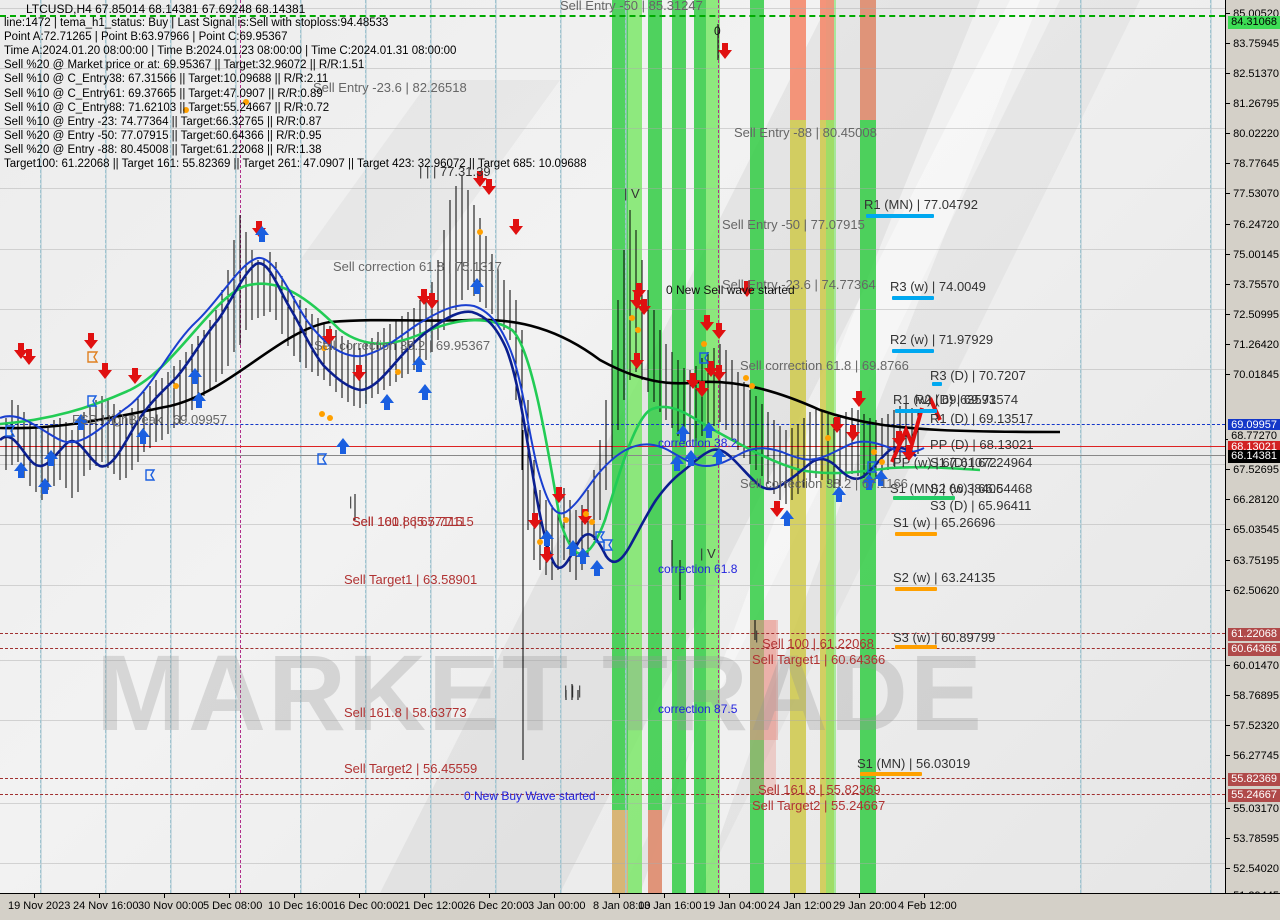 This screenshot has width=1280, height=920. I want to click on price-axis-label: 67.52695, so click(1256, 470).